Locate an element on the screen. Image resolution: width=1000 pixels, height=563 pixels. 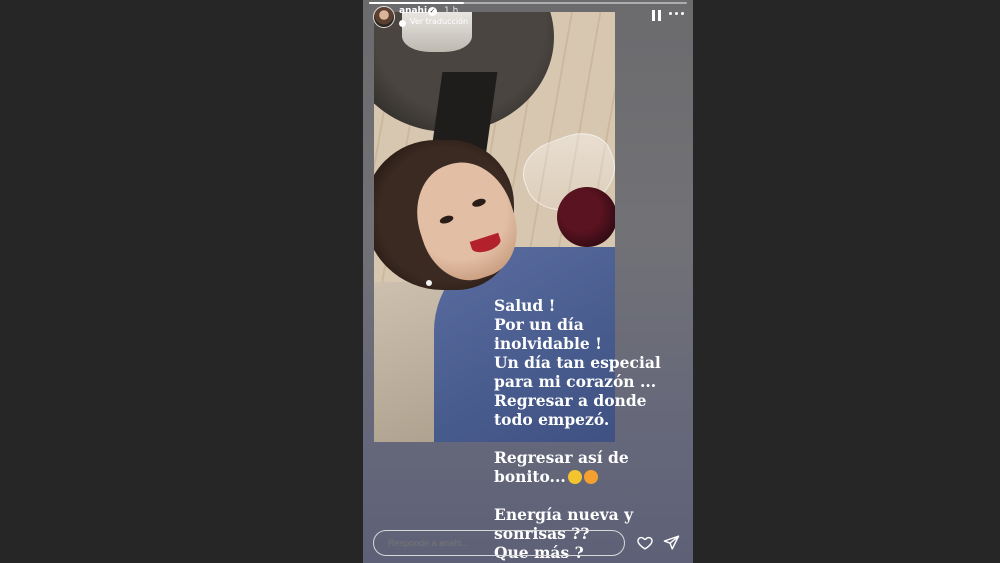
caption-line: Regresar a donde is located at coordinates (570, 400).